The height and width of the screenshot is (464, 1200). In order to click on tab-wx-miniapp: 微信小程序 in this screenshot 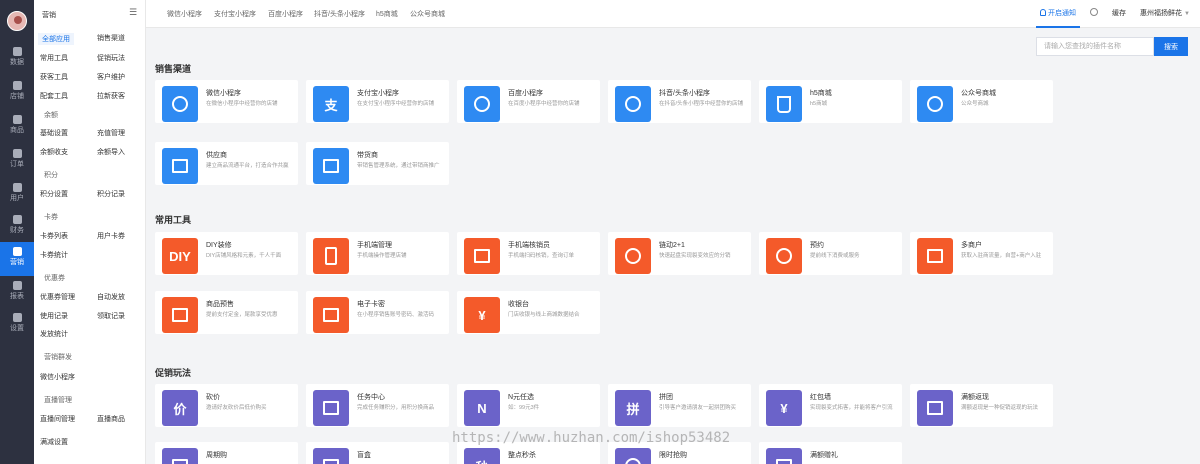, I will do `click(184, 14)`.